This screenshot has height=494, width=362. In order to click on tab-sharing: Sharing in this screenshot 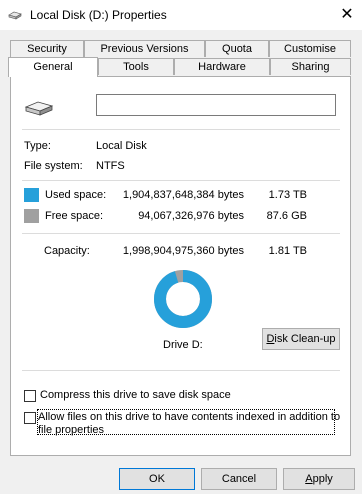, I will do `click(310, 66)`.